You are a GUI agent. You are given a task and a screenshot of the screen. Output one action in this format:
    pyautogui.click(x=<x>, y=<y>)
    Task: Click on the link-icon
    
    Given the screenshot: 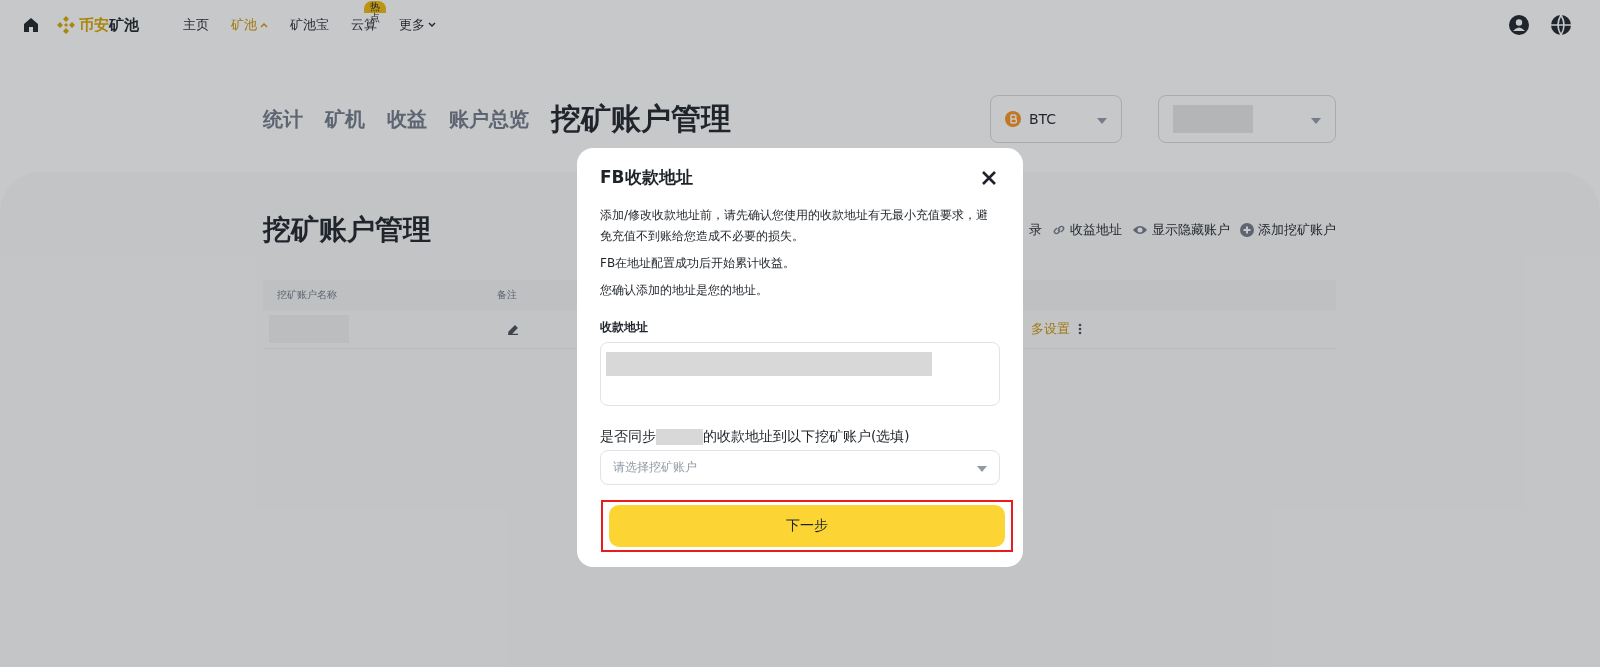 What is the action you would take?
    pyautogui.click(x=1059, y=230)
    